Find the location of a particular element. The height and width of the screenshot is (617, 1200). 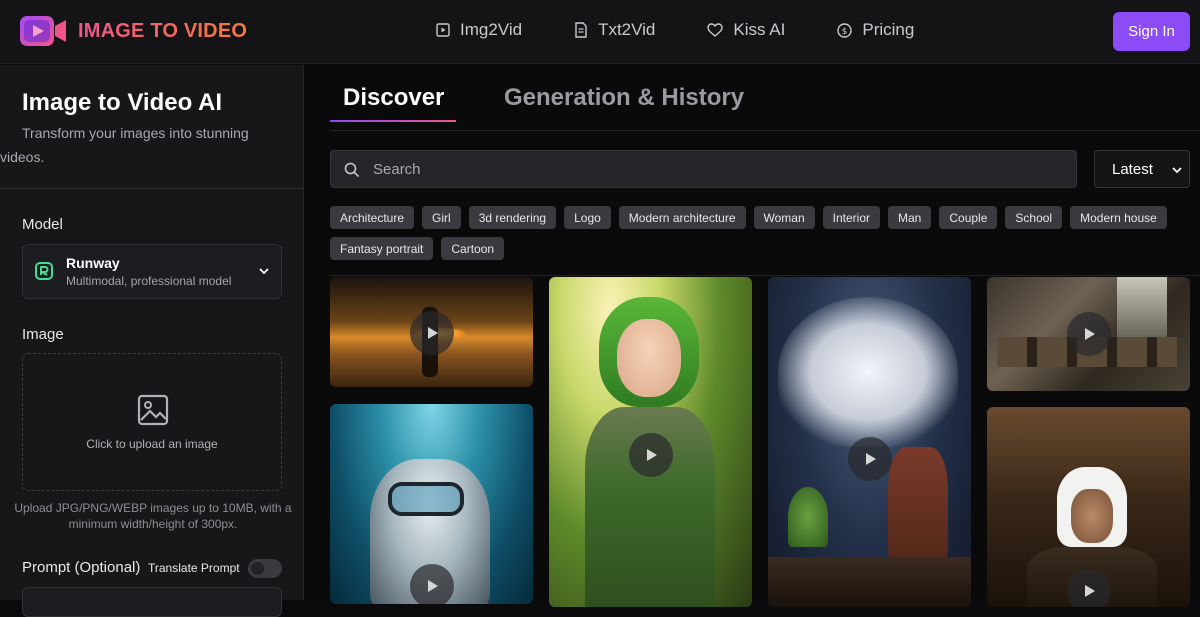

prompt-label: Prompt (Optional) is located at coordinates (81, 567).